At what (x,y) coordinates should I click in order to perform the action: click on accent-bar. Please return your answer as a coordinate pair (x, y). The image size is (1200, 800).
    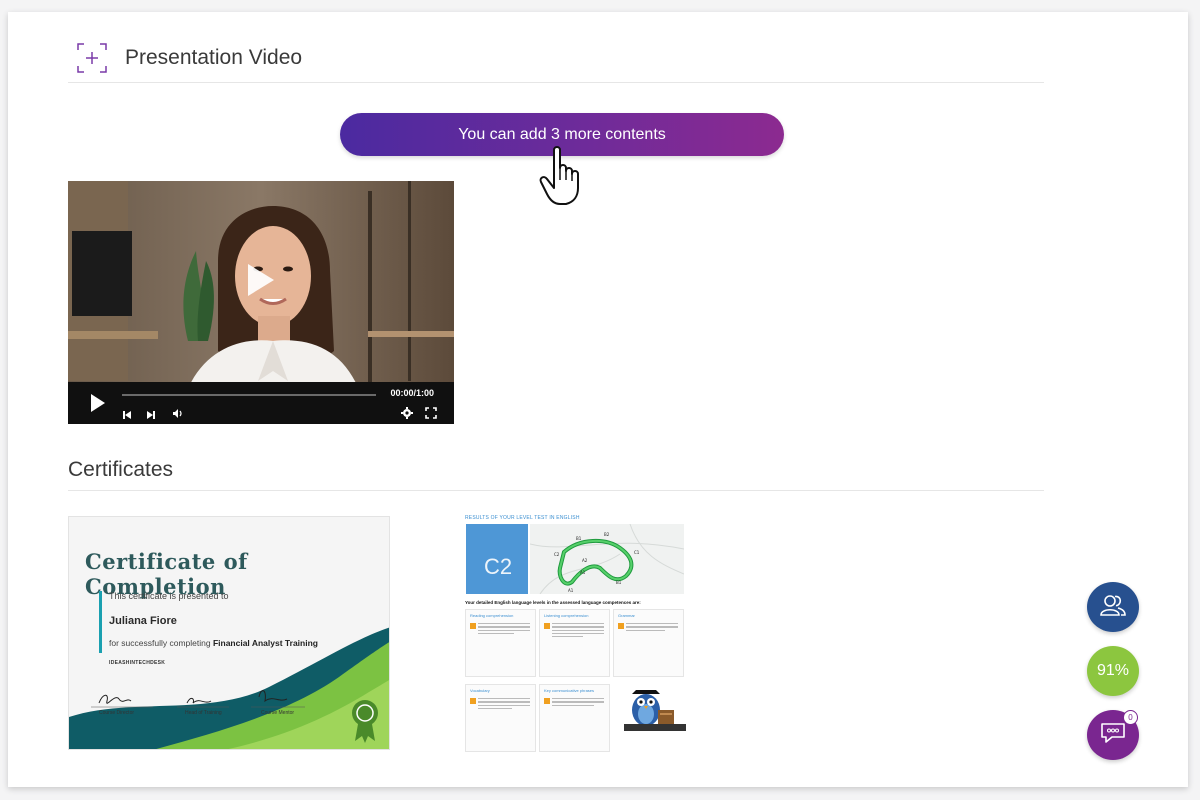
    Looking at the image, I should click on (100, 622).